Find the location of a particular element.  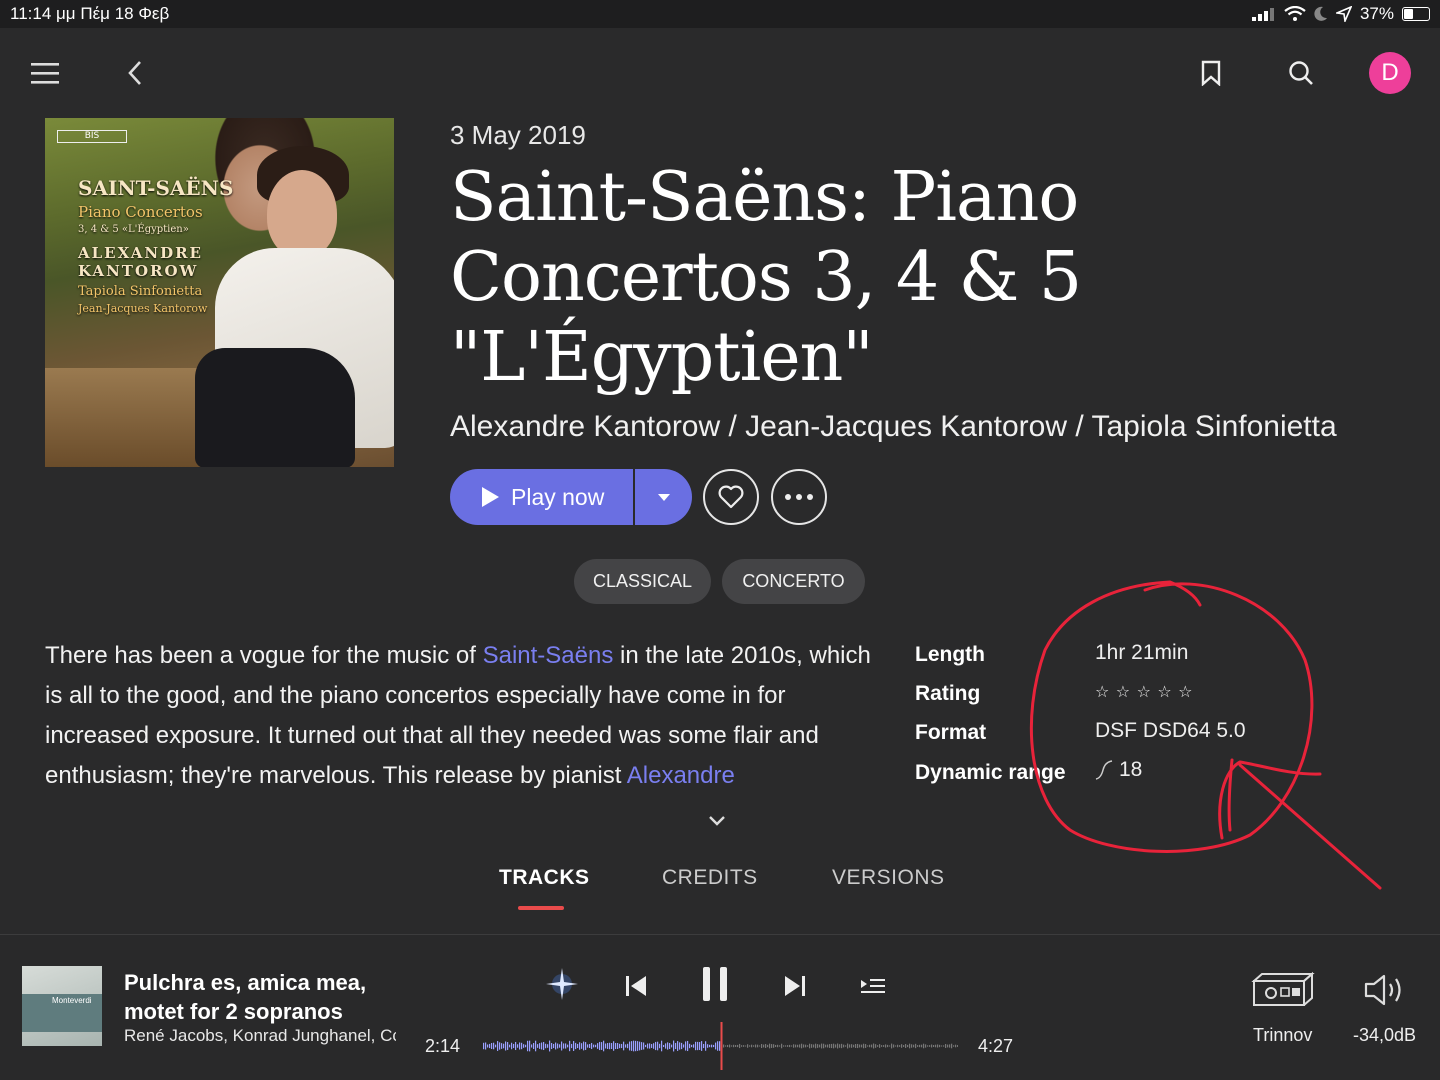

now-playing-artist: René Jacobs, Konrad Junghanel, Cc is located at coordinates (260, 1036).